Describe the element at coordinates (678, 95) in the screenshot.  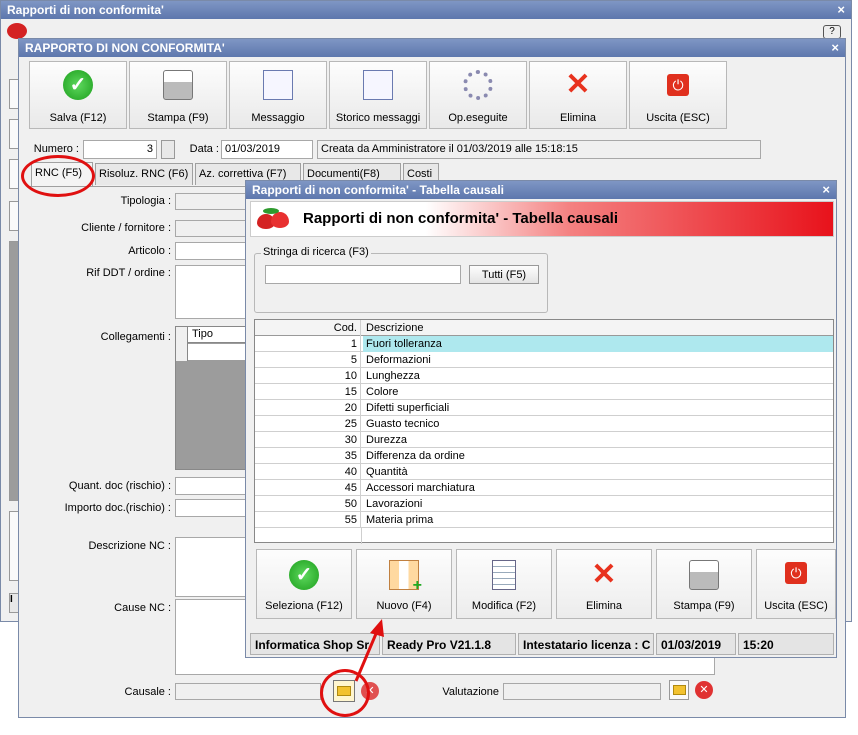
I see `exit-button: ⏻ Uscita (ESC)` at that location.